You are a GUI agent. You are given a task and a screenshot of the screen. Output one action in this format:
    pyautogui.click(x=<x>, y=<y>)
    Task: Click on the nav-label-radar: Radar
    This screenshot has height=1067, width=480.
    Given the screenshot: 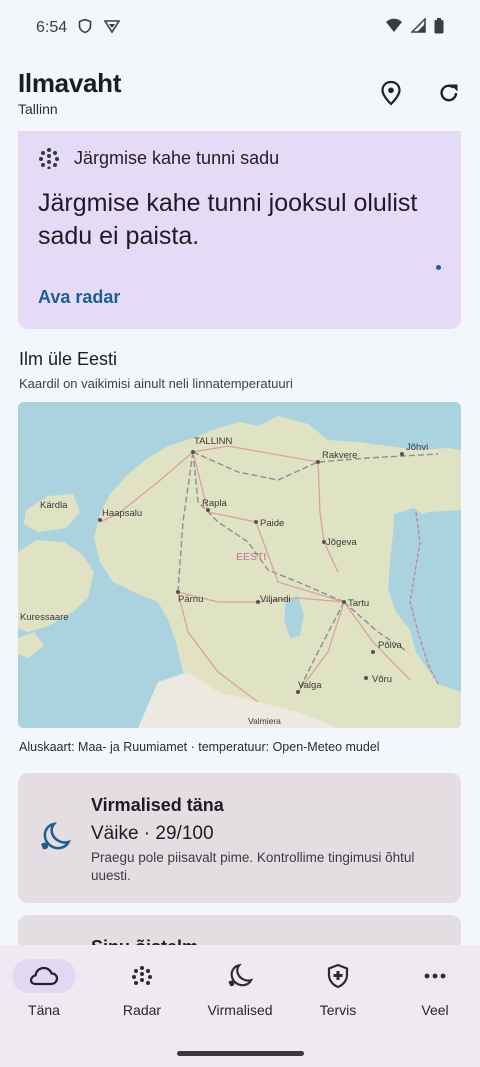 What is the action you would take?
    pyautogui.click(x=142, y=1010)
    